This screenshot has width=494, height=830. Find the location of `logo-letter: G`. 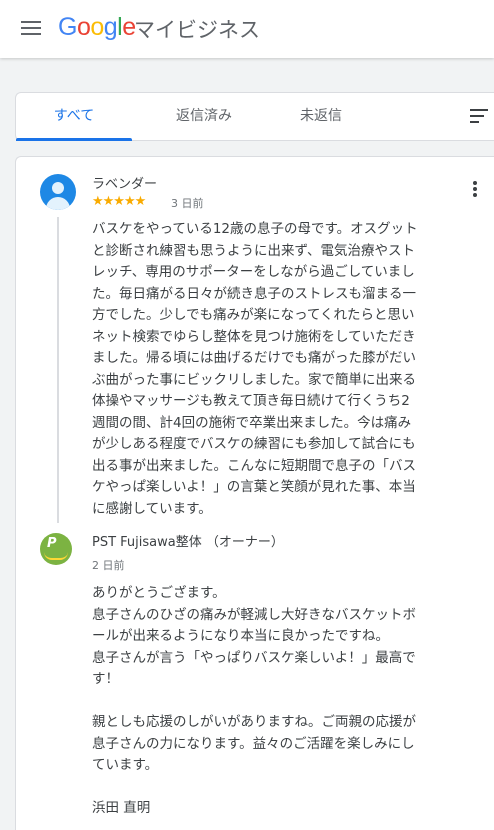

logo-letter: G is located at coordinates (67, 27).